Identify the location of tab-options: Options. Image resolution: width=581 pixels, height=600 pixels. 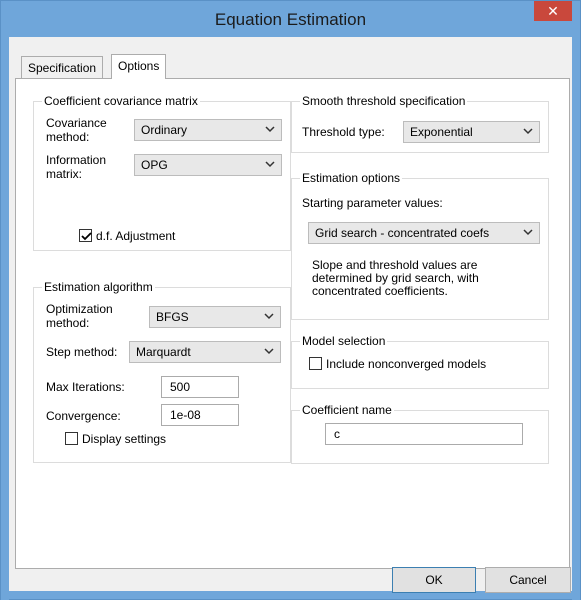
(139, 66).